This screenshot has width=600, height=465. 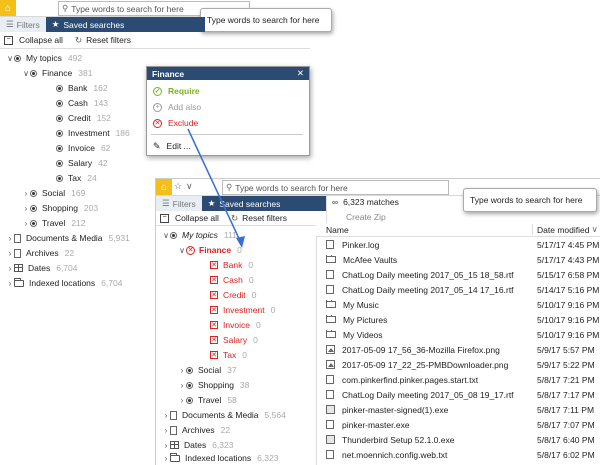 I want to click on arrow-line, so click(x=215, y=187).